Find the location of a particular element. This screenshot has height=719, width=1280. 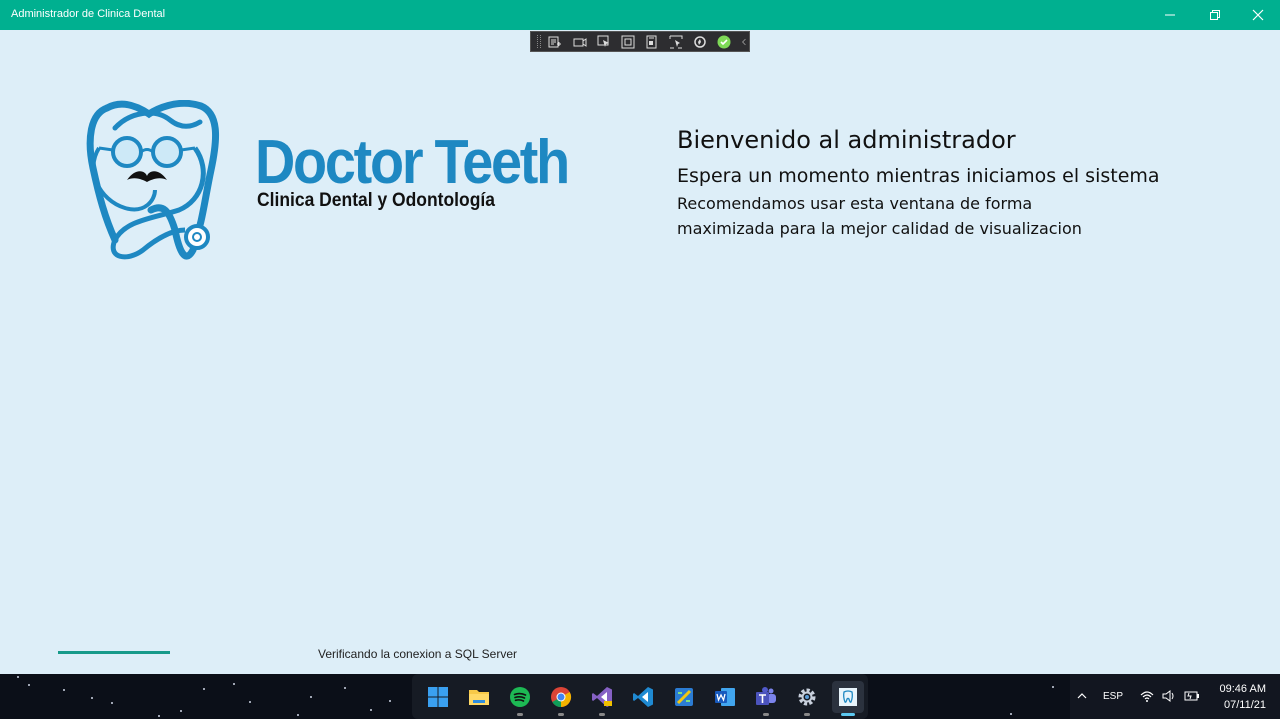

recommendation-line-1: Recomendamos usar esta ventana de forma is located at coordinates (855, 203).